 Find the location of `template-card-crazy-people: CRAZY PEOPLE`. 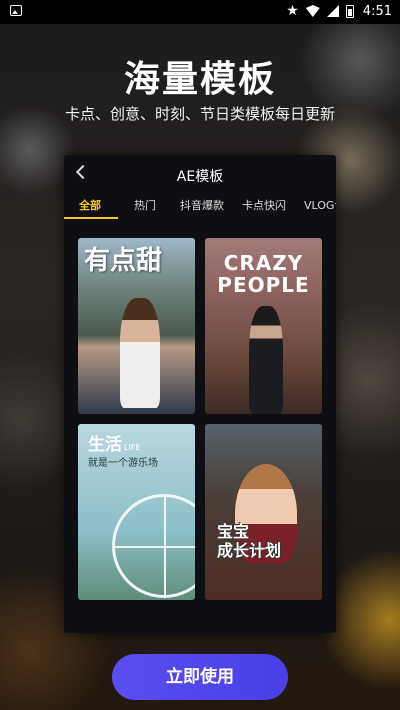

template-card-crazy-people: CRAZY PEOPLE is located at coordinates (263, 326).